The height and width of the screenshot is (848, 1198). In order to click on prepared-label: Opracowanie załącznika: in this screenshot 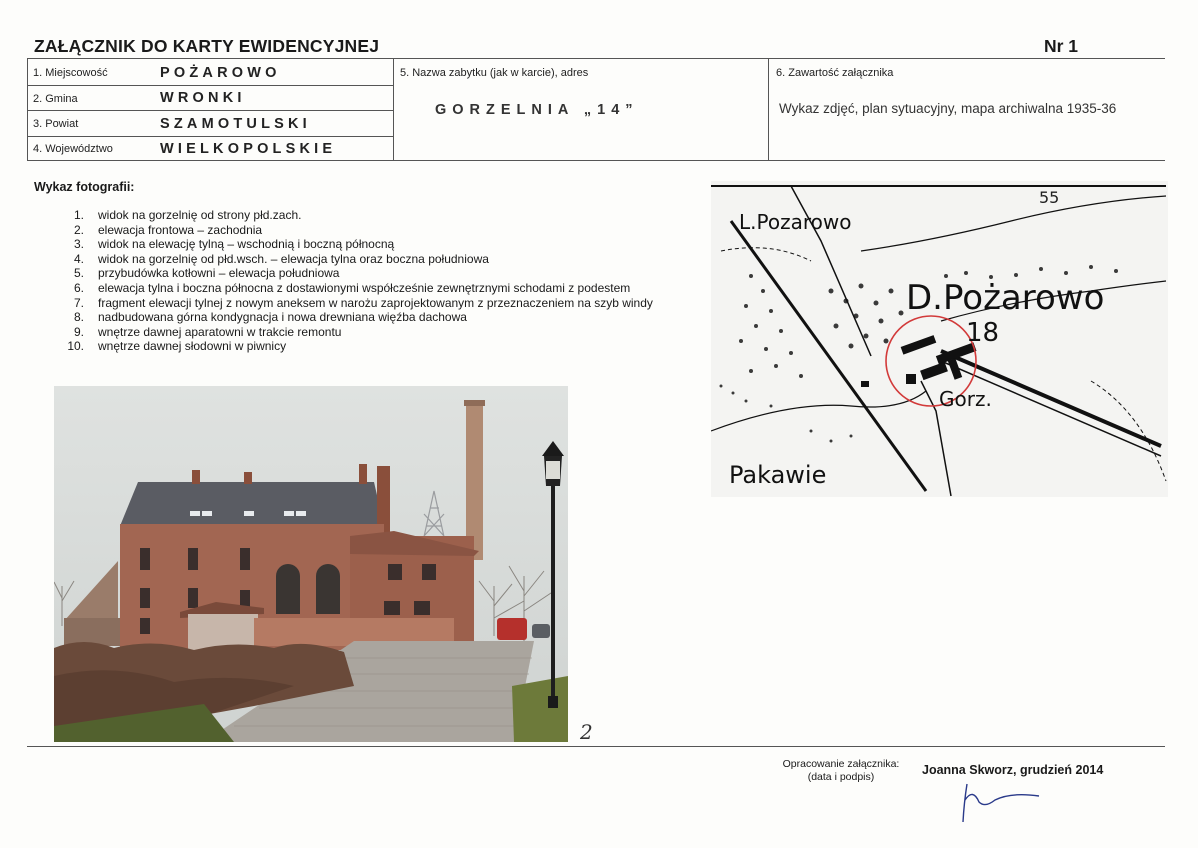, I will do `click(841, 764)`.